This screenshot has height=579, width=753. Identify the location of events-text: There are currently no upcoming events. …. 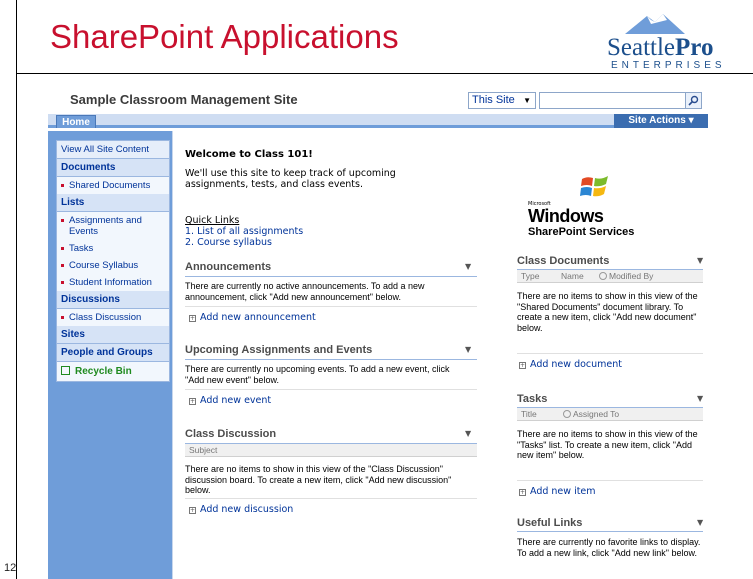
(317, 374).